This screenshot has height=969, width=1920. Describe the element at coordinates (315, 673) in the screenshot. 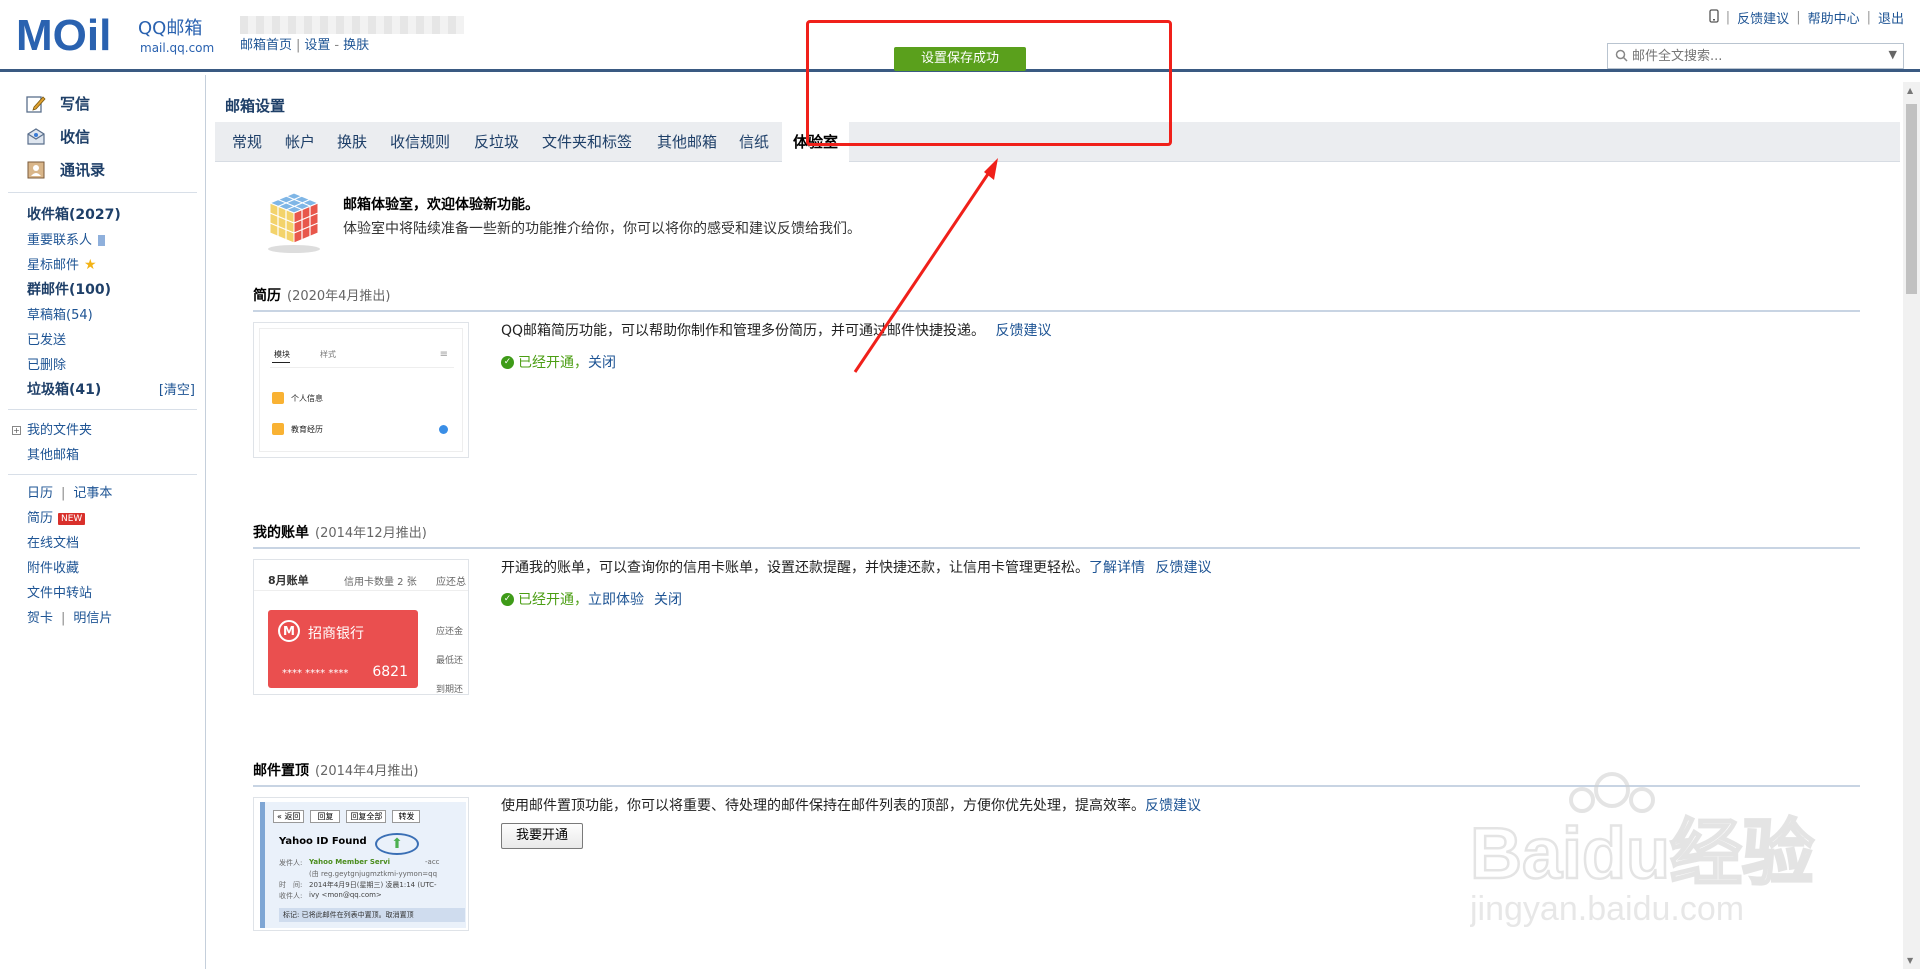

I see `card-mask: **** **** ****` at that location.